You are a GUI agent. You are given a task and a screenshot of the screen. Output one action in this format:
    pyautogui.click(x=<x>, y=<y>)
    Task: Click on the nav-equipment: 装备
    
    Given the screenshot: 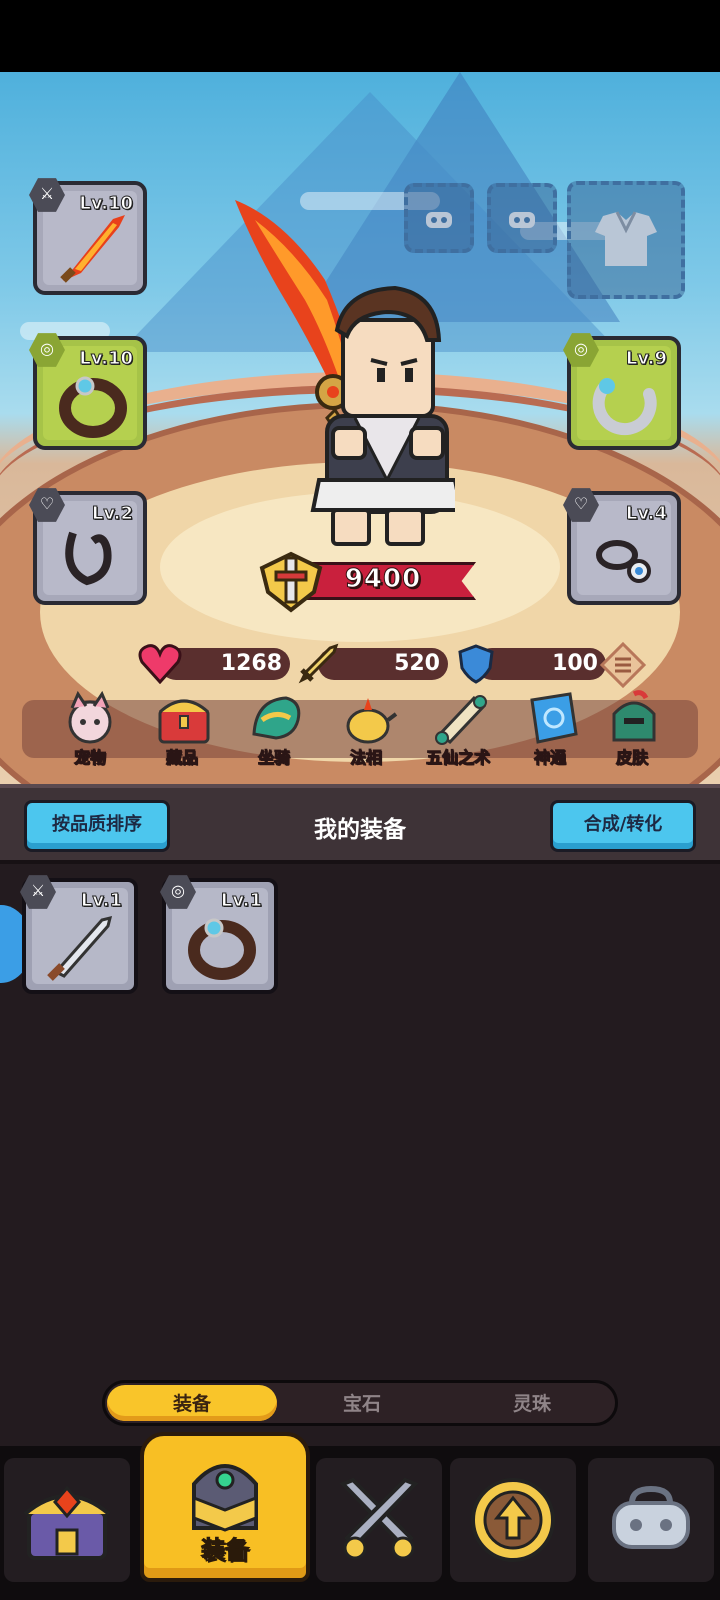 What is the action you would take?
    pyautogui.click(x=225, y=1507)
    